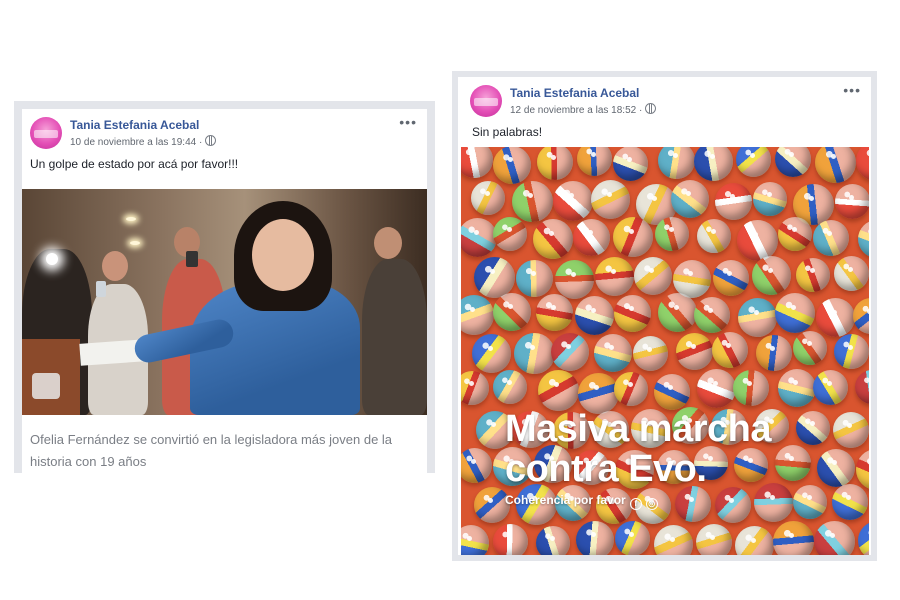  I want to click on post-timestamp: 12 de noviembre a las 18:52 ·, so click(583, 109).